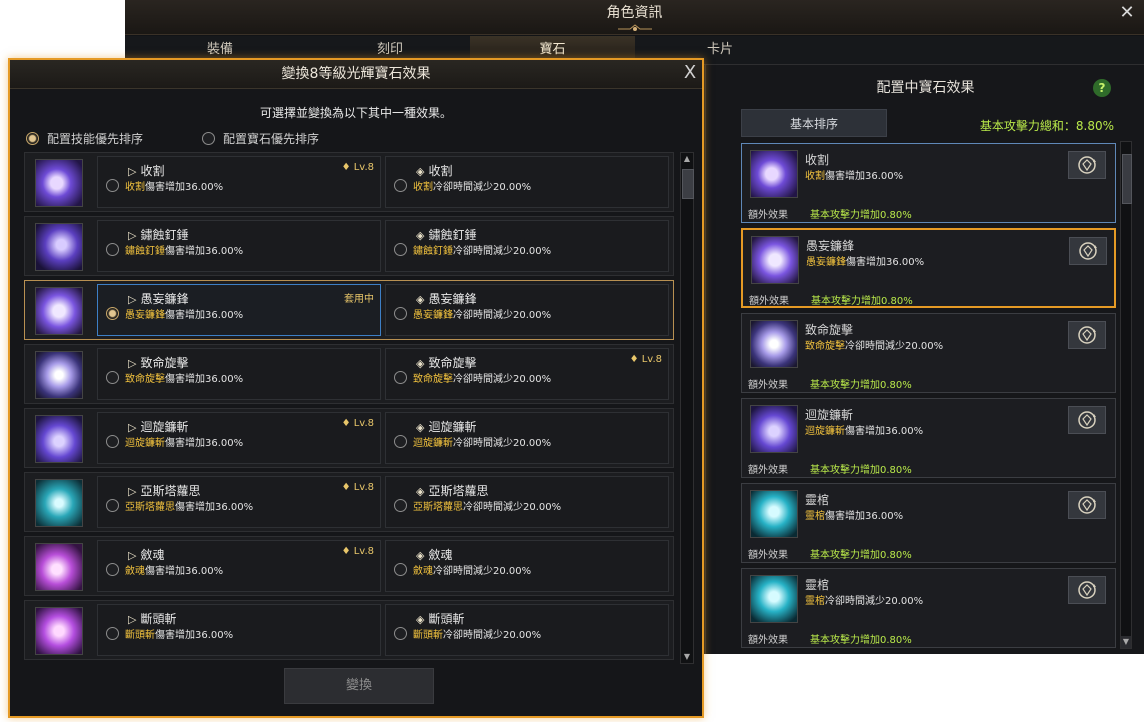 This screenshot has height=722, width=1144. I want to click on cooldown-effect-option: ◈ 致命旋擊 致命旋擊冷卻時間減少20.00% ♦ Lv.8, so click(527, 374).